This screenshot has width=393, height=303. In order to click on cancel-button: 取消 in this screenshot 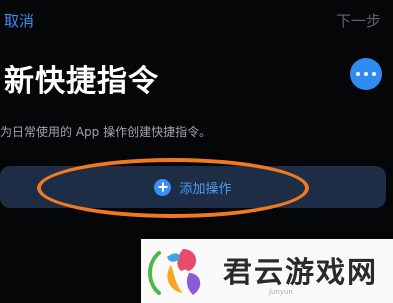, I will do `click(19, 20)`.